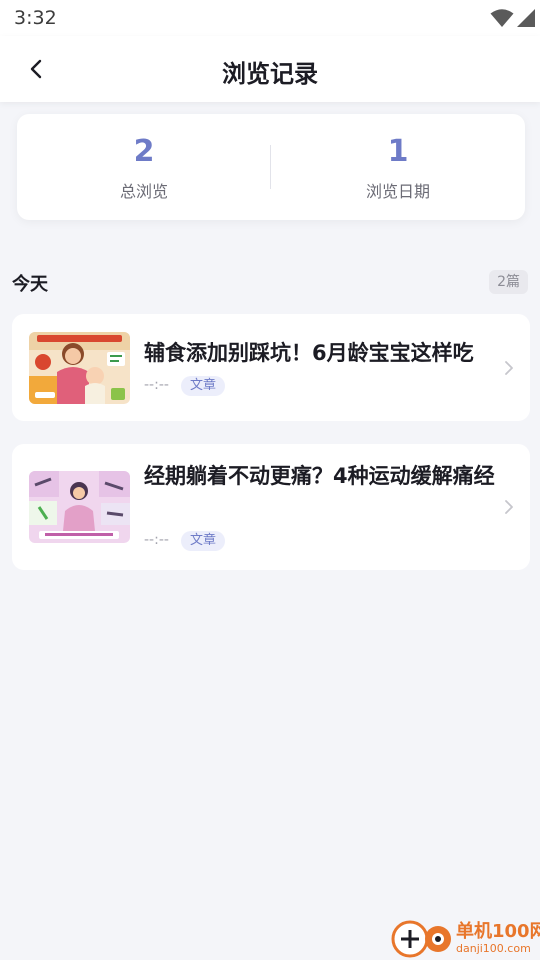  Describe the element at coordinates (526, 18) in the screenshot. I see `cellular-signal-icon` at that location.